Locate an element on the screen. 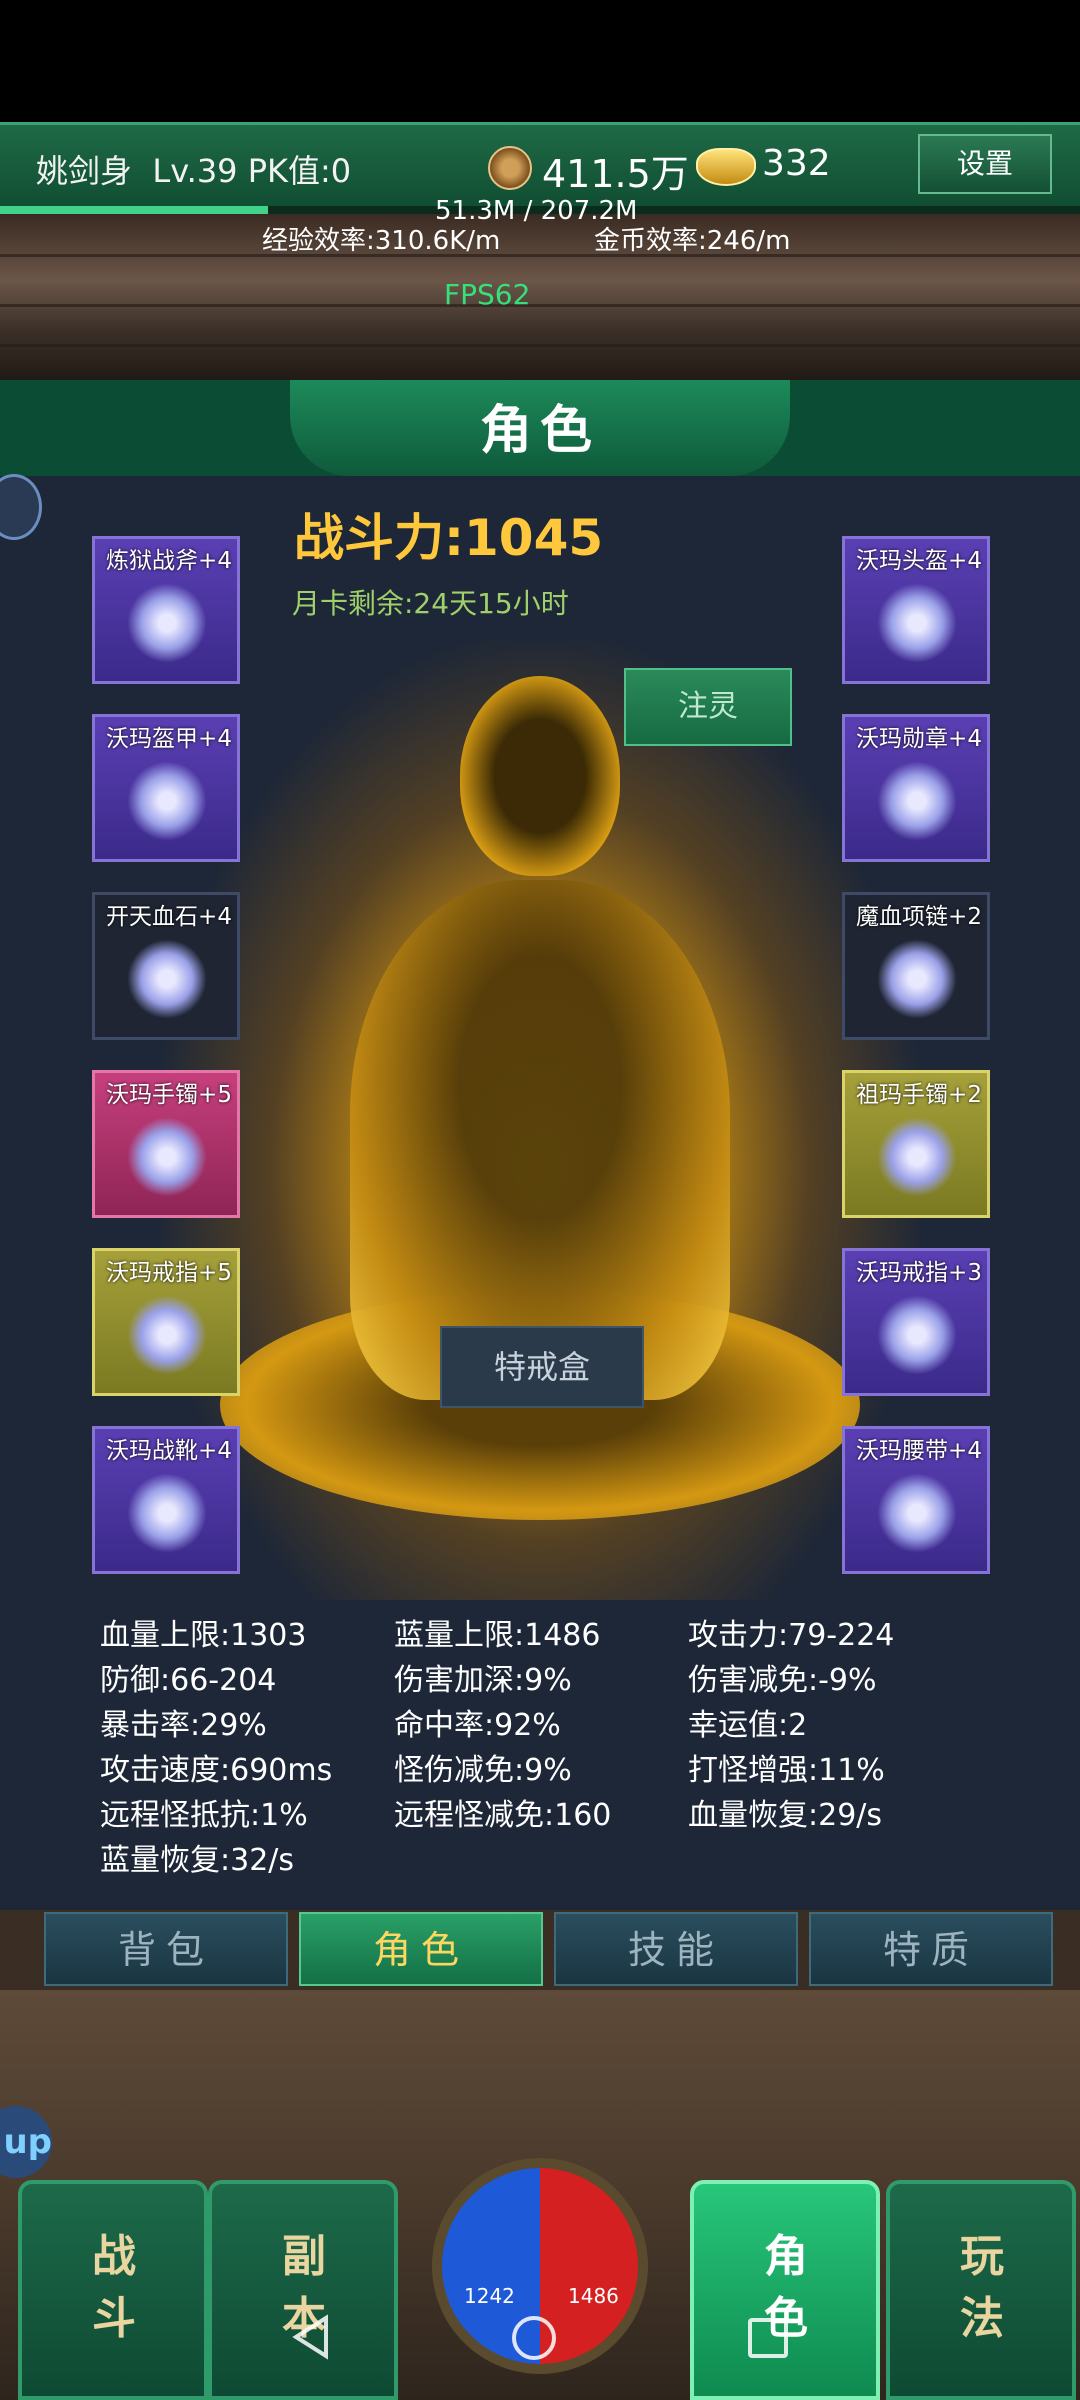 The width and height of the screenshot is (1080, 2400). nav-label-bottom: 法 is located at coordinates (982, 2318).